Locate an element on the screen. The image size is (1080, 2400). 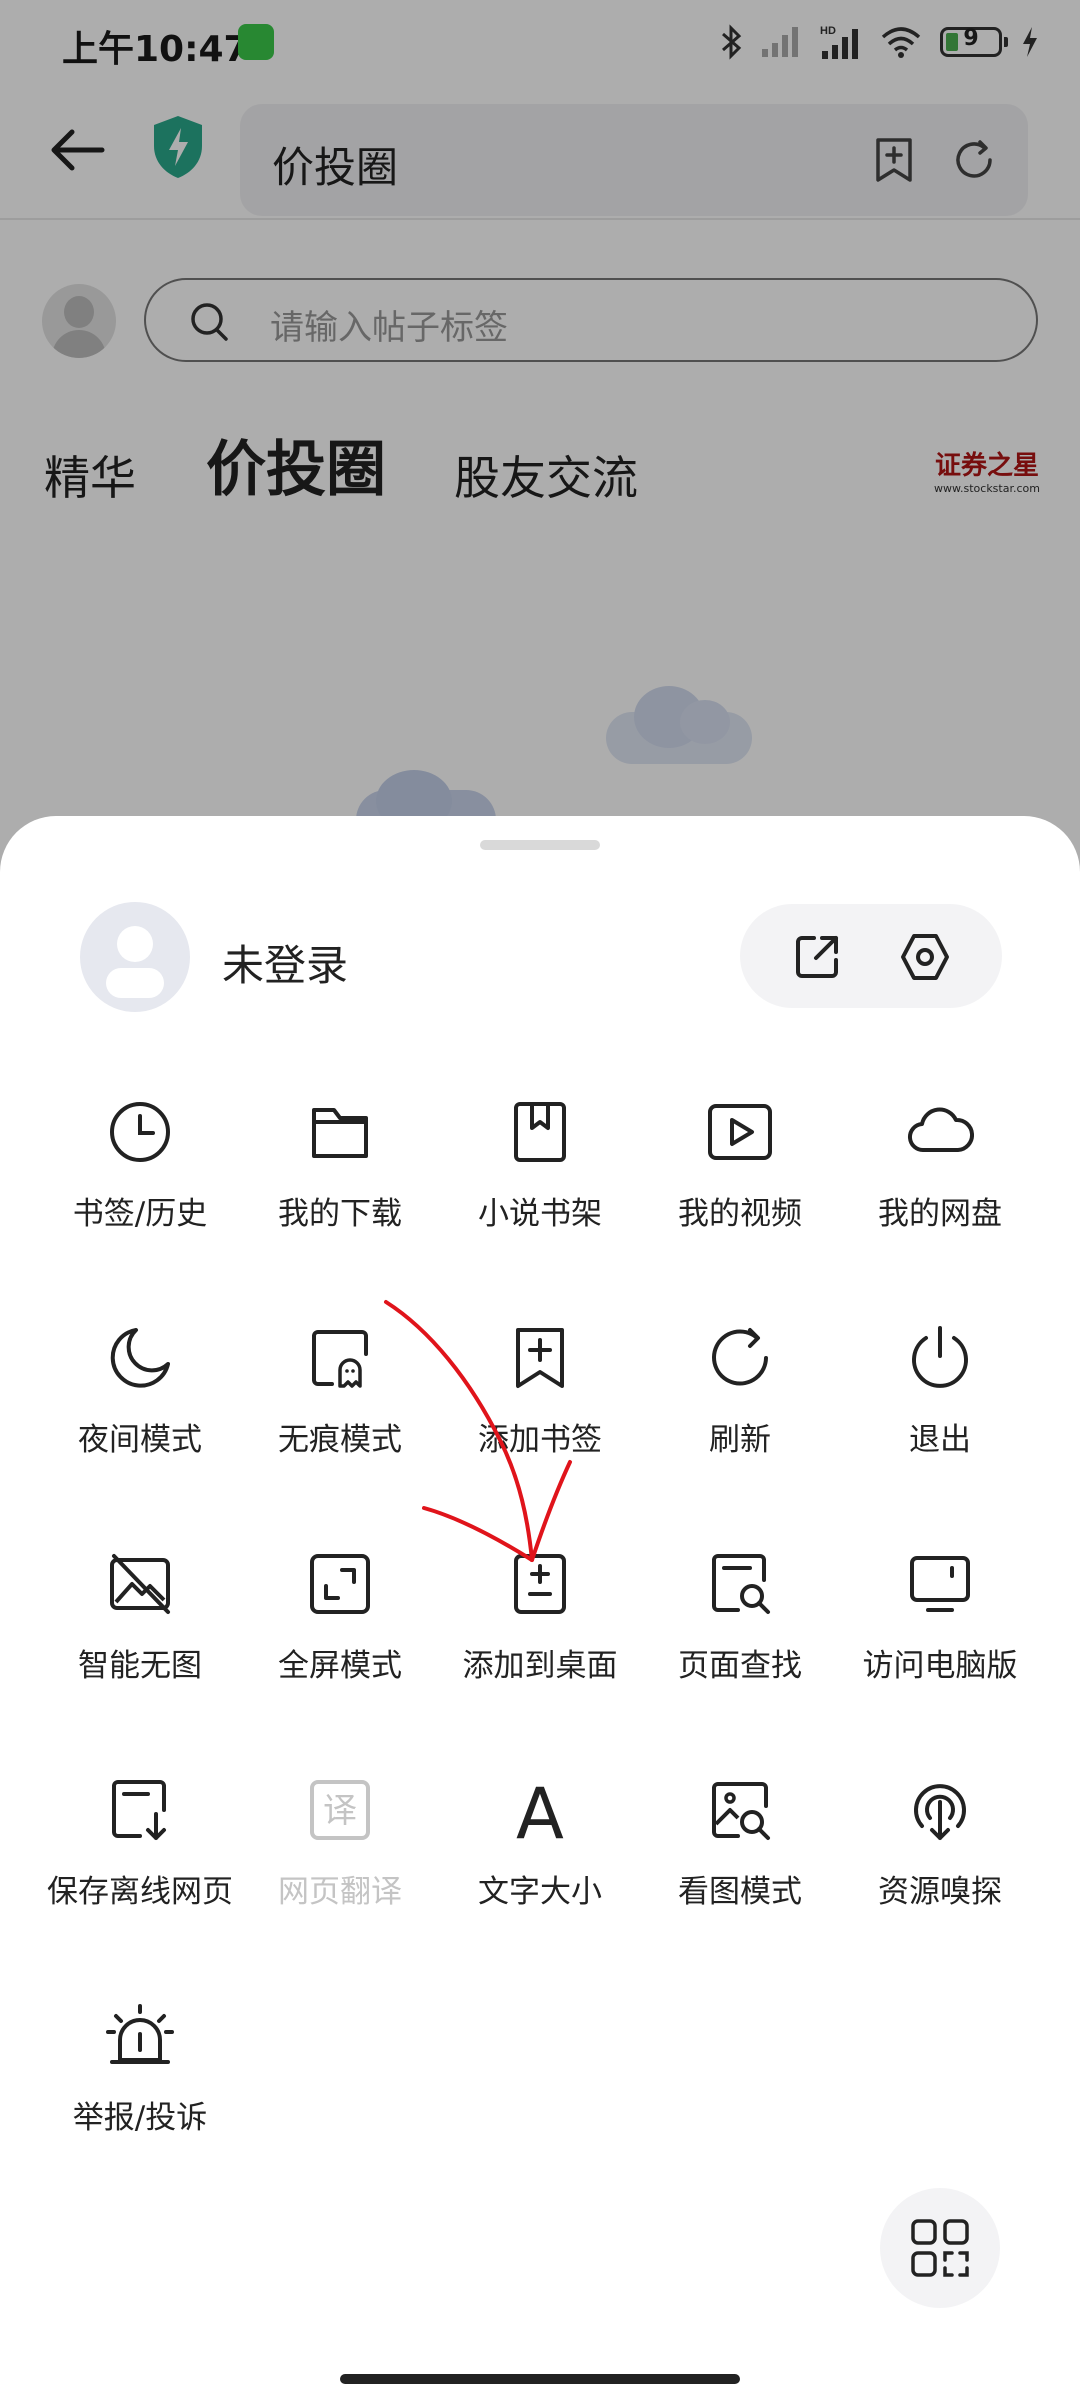
menu-add-to-desktop: 添加到桌面 is located at coordinates (540, 1632).